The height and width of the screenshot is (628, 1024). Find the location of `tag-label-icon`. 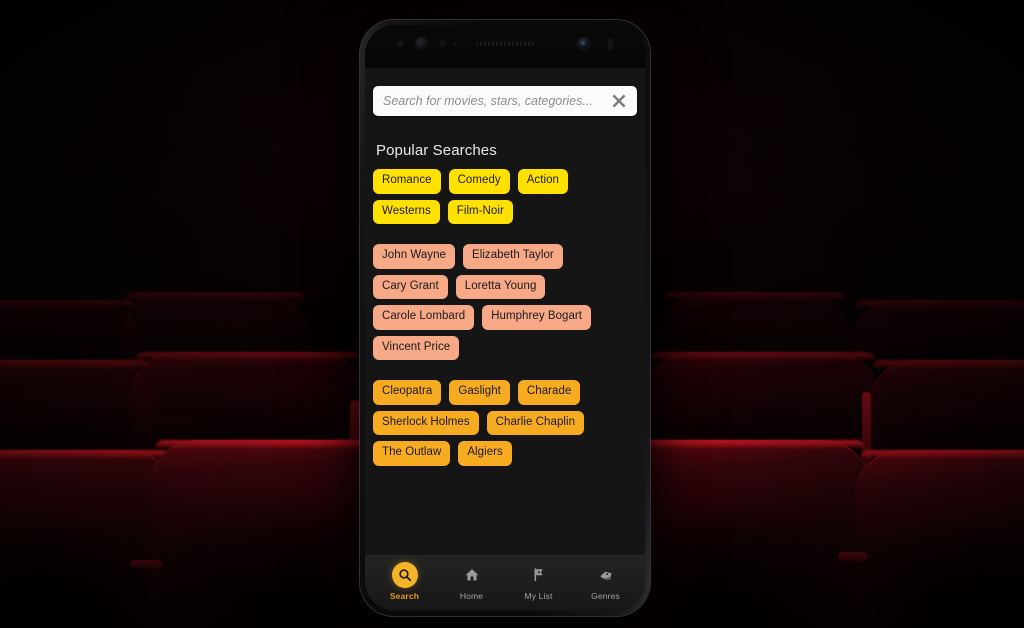

tag-label-icon is located at coordinates (606, 575).